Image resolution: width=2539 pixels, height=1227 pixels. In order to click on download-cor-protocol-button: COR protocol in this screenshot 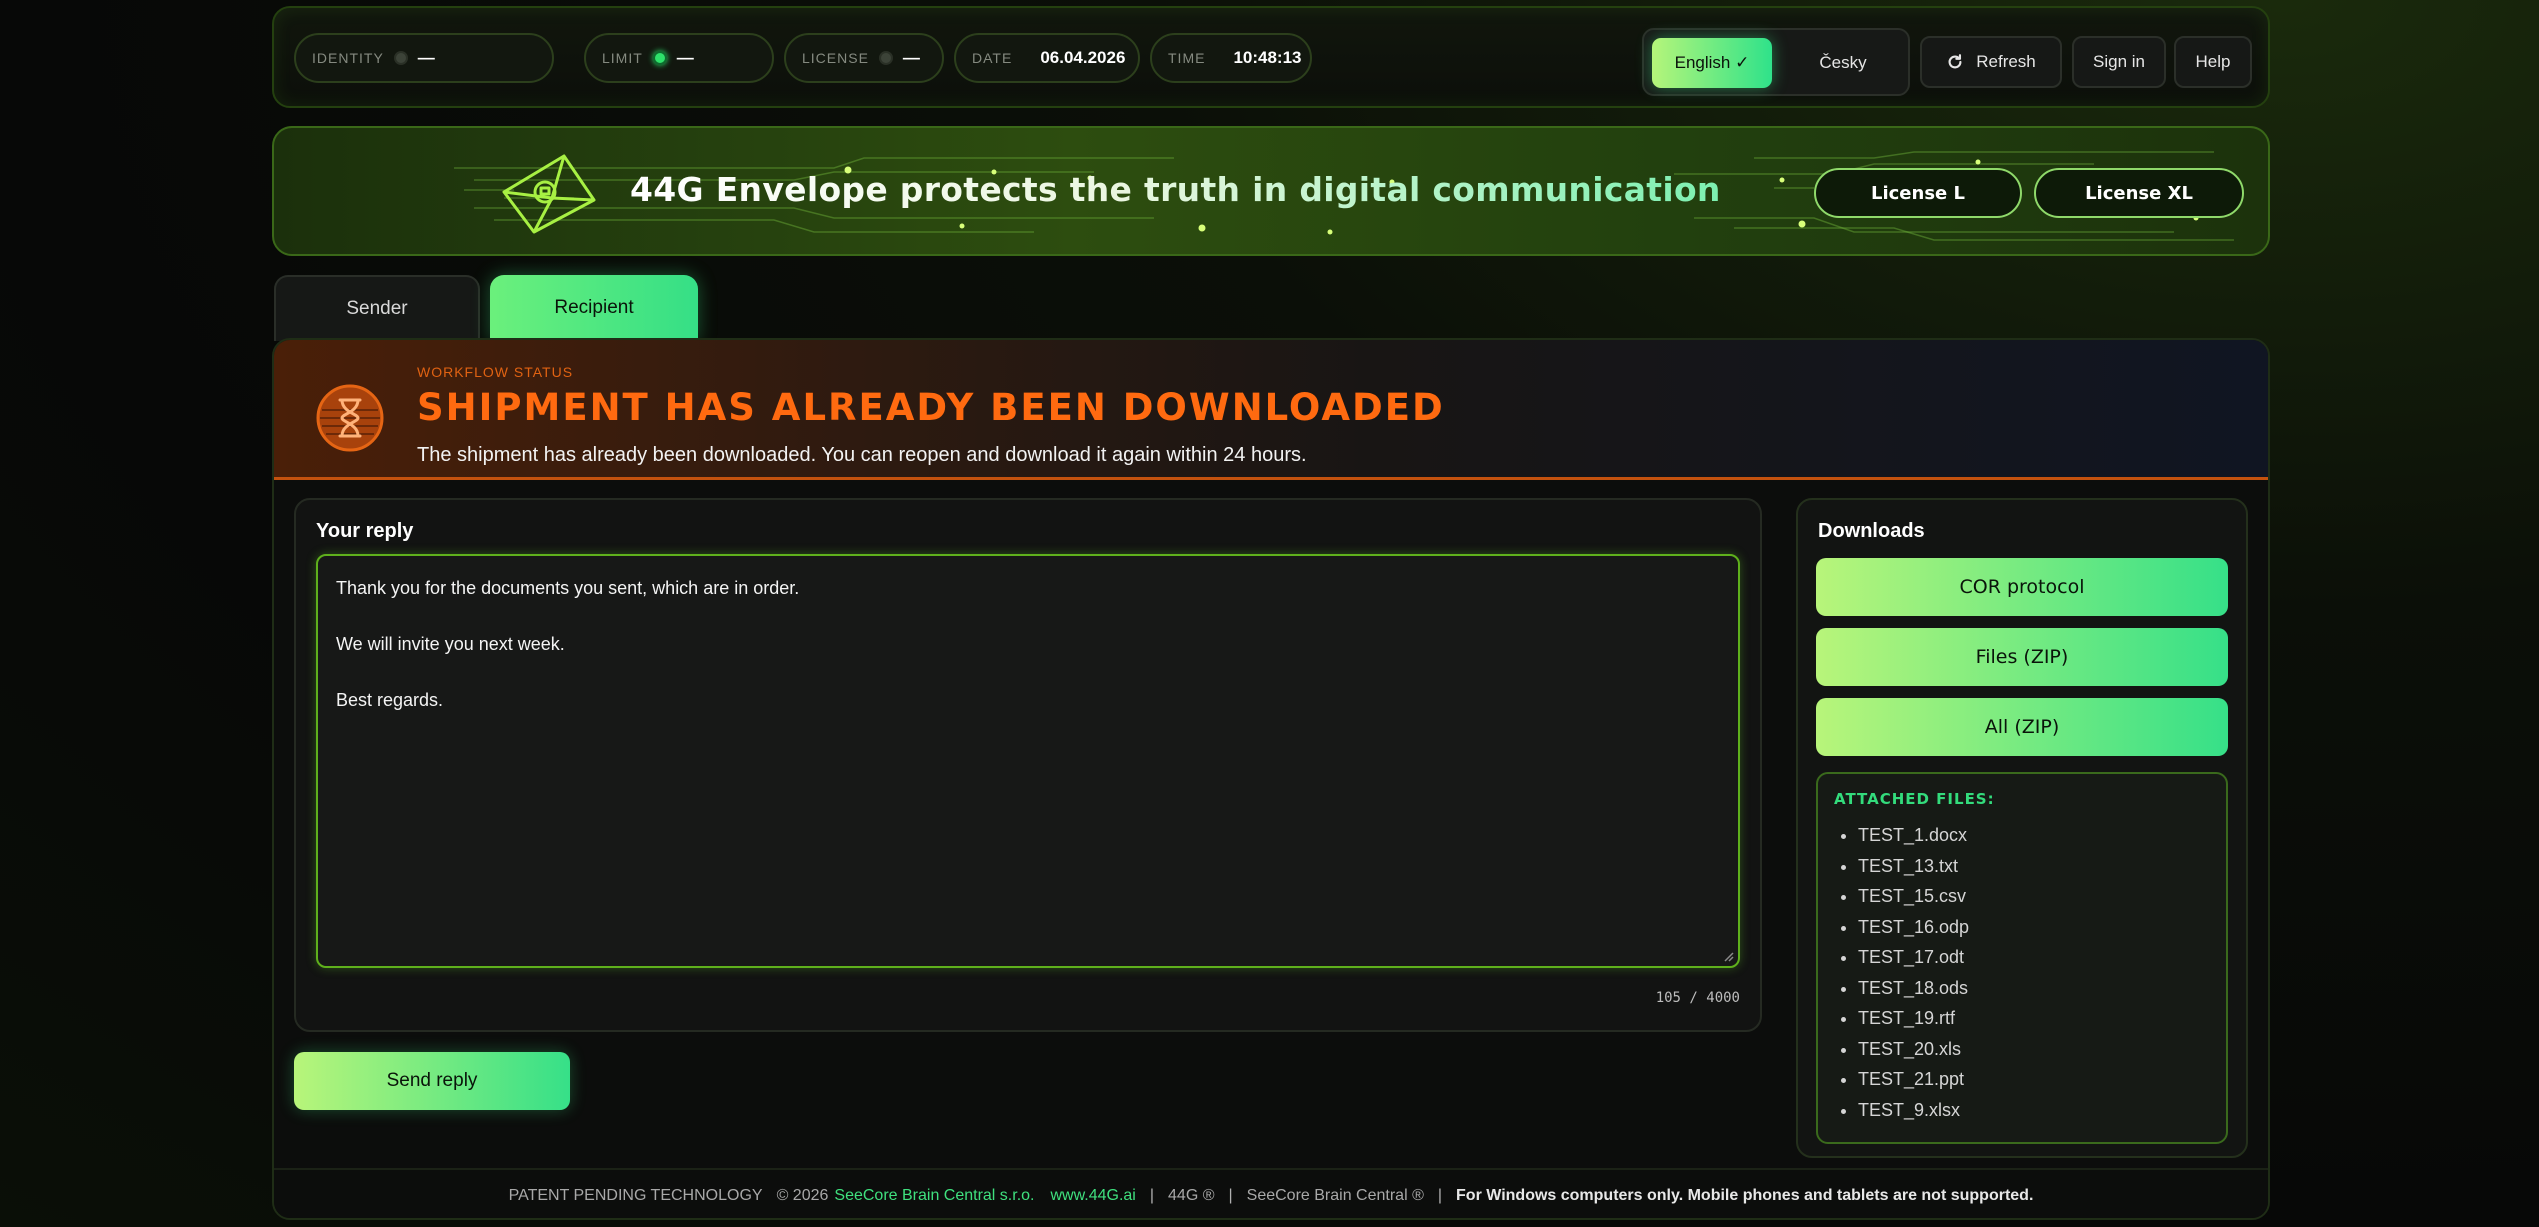, I will do `click(2022, 587)`.